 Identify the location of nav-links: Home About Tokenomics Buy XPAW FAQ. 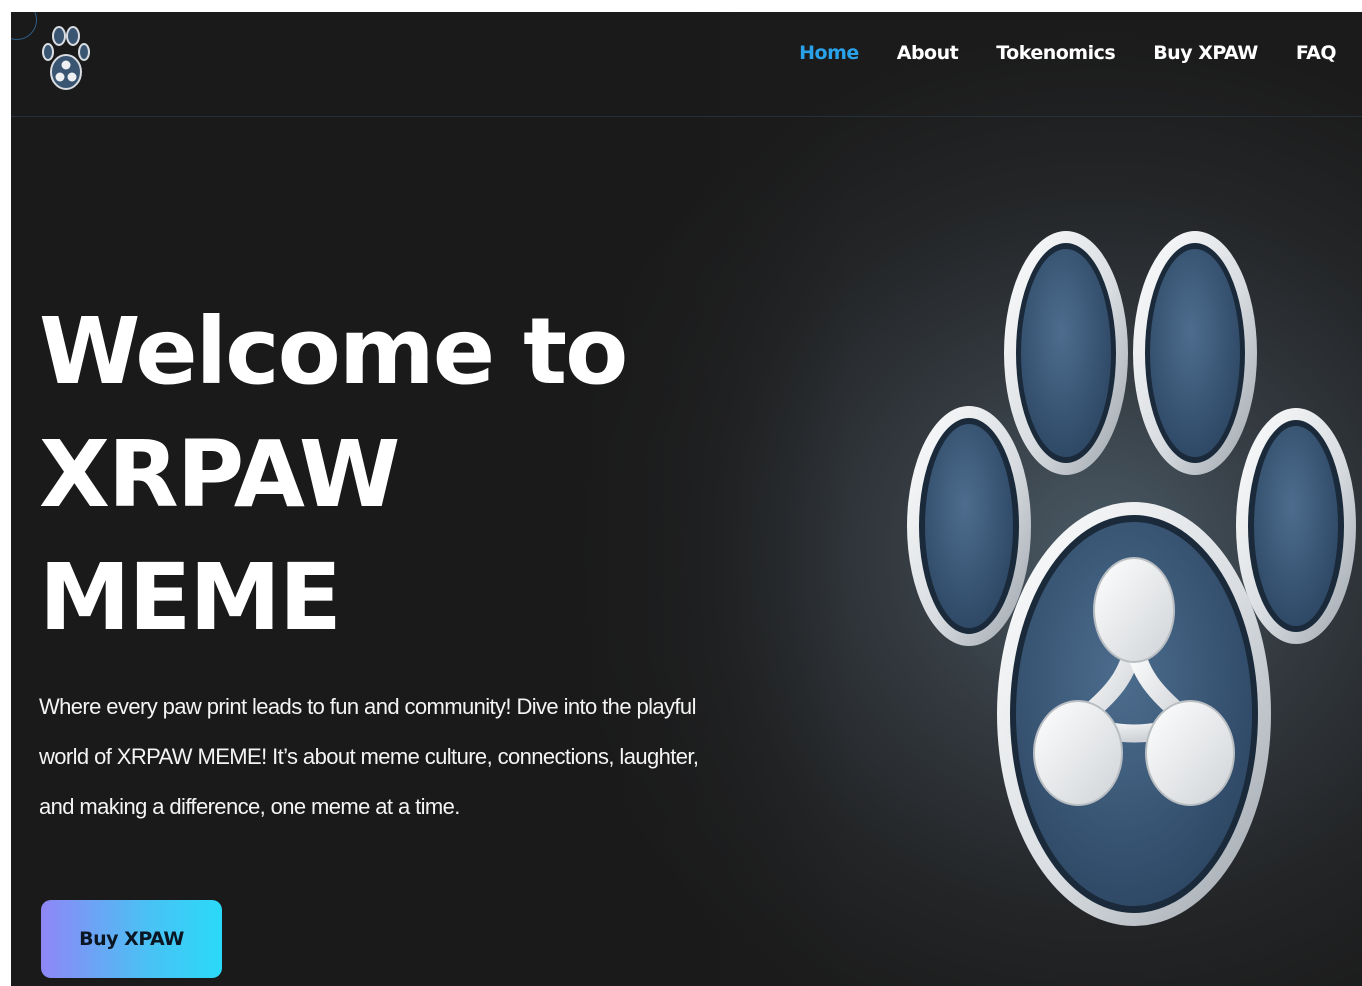
(1067, 53).